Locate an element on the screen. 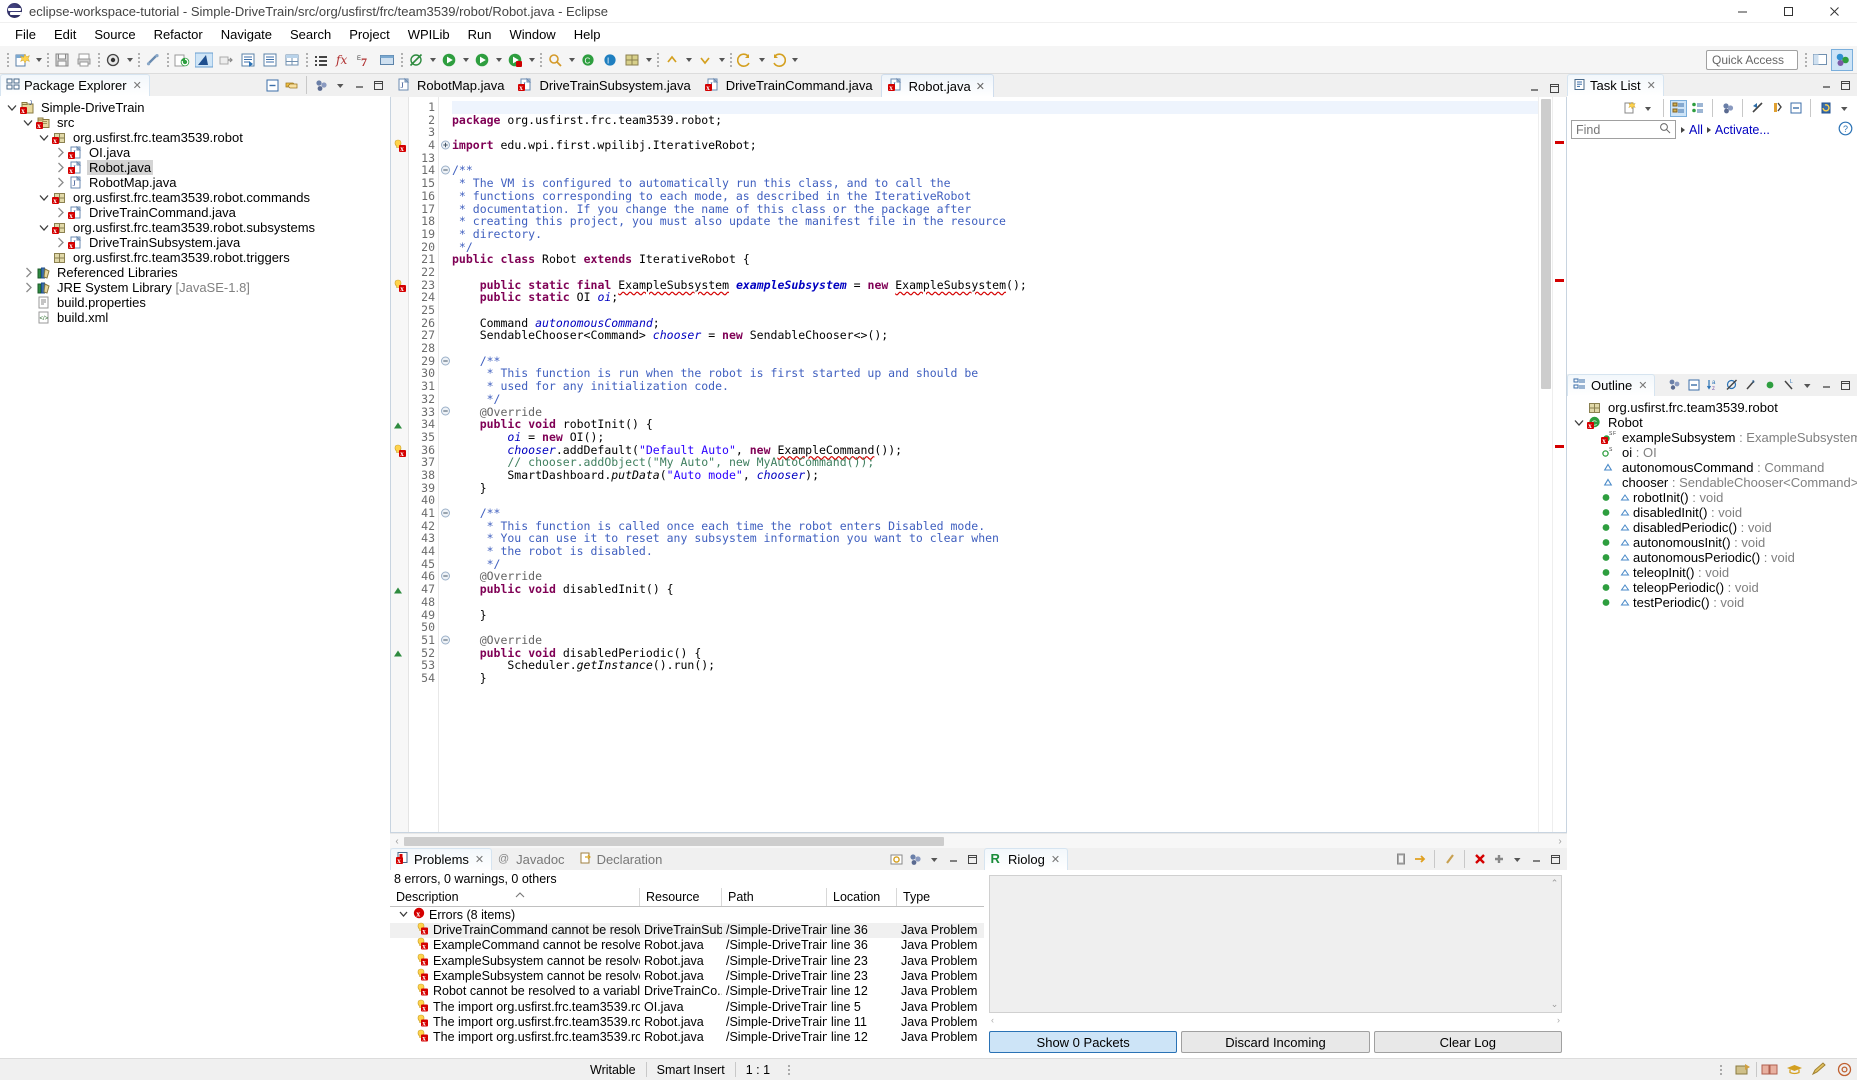 The image size is (1857, 1080). menu-file: File is located at coordinates (25, 34).